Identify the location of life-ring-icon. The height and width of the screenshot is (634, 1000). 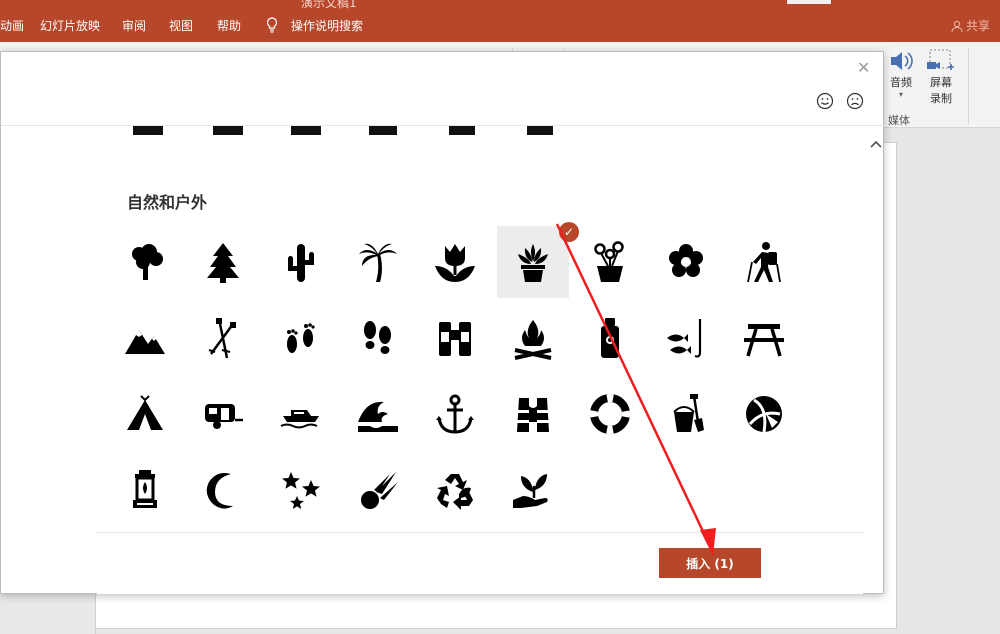
(610, 414).